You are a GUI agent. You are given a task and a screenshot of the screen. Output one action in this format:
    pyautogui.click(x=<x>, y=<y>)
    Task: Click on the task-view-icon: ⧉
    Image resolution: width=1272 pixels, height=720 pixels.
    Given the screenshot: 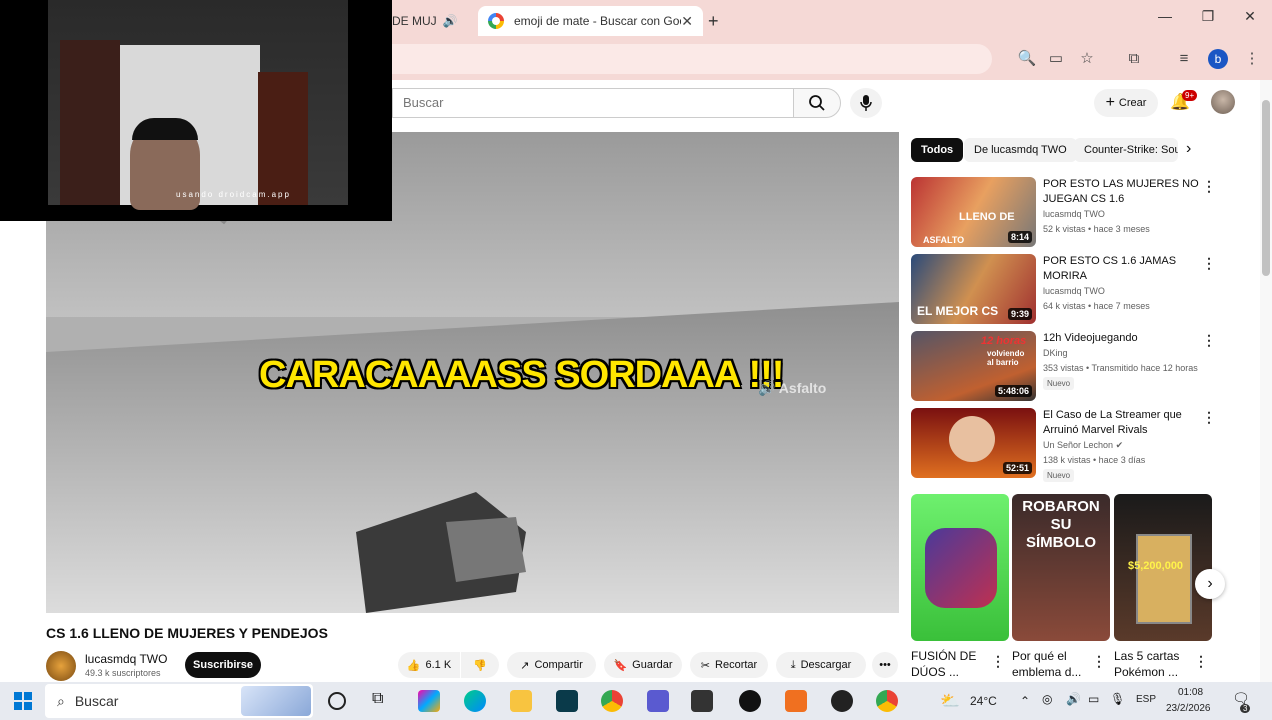 What is the action you would take?
    pyautogui.click(x=377, y=699)
    